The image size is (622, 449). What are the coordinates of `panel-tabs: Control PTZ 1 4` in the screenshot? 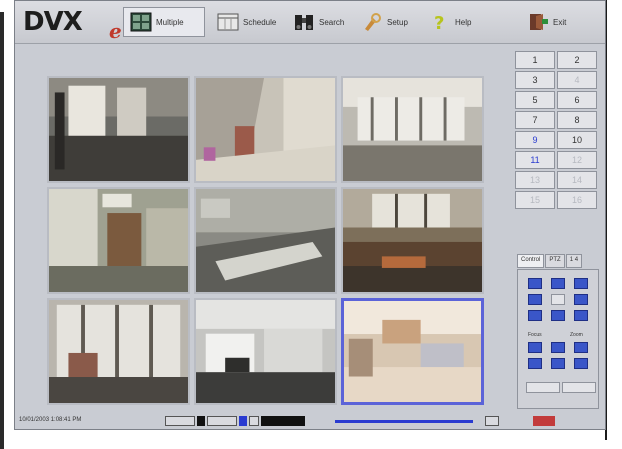 It's located at (550, 261).